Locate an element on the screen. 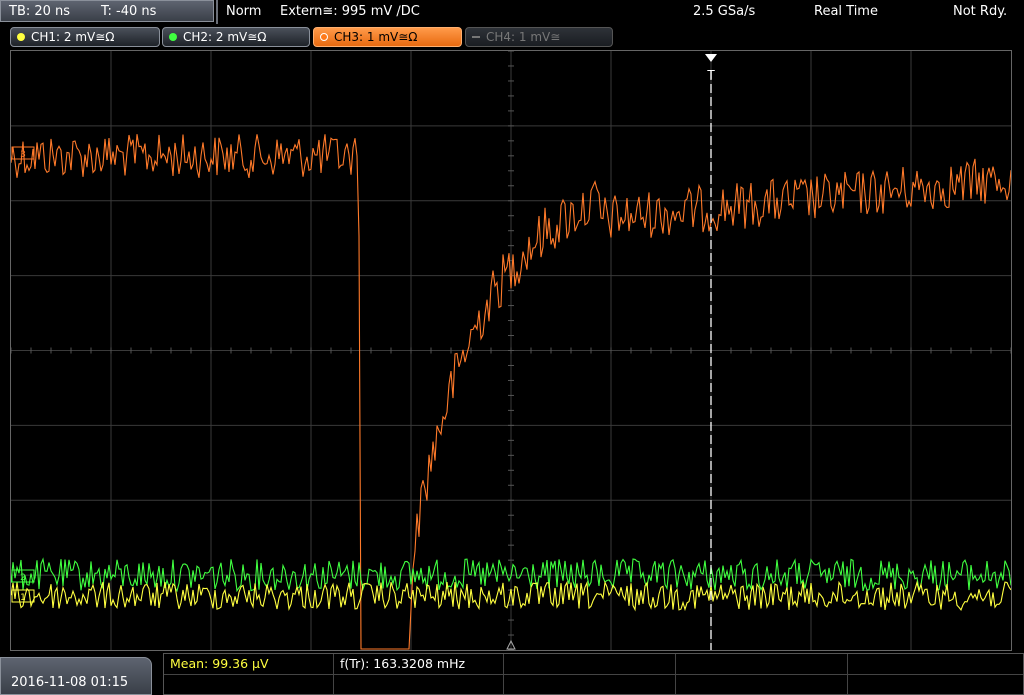 The image size is (1024, 695). mean-measurement: Mean: 99.36 µV is located at coordinates (219, 663).